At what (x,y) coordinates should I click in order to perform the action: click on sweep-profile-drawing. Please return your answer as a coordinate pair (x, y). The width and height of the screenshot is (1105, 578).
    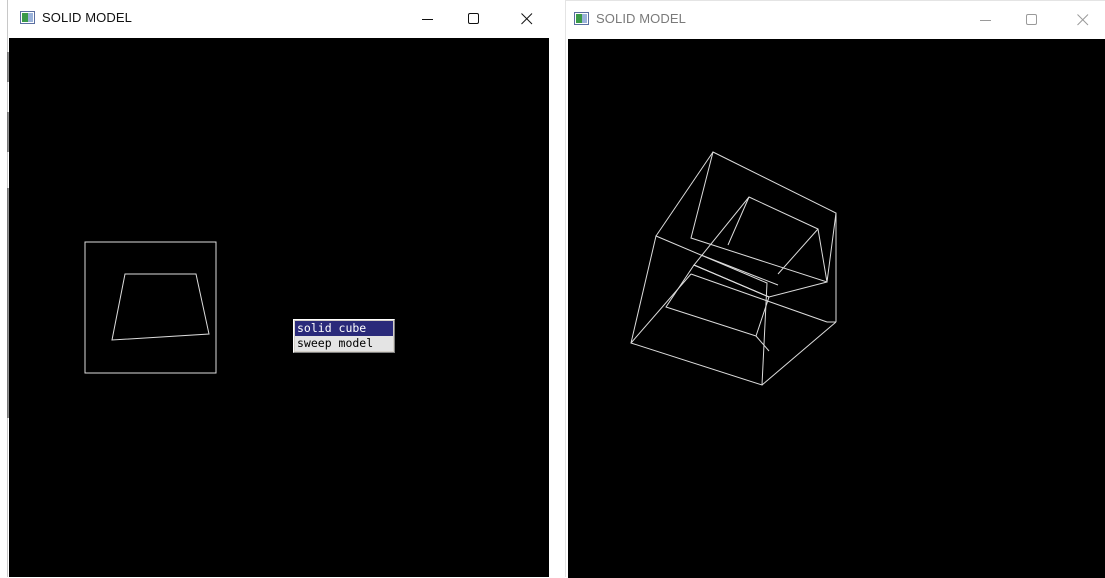
    Looking at the image, I should click on (150, 307).